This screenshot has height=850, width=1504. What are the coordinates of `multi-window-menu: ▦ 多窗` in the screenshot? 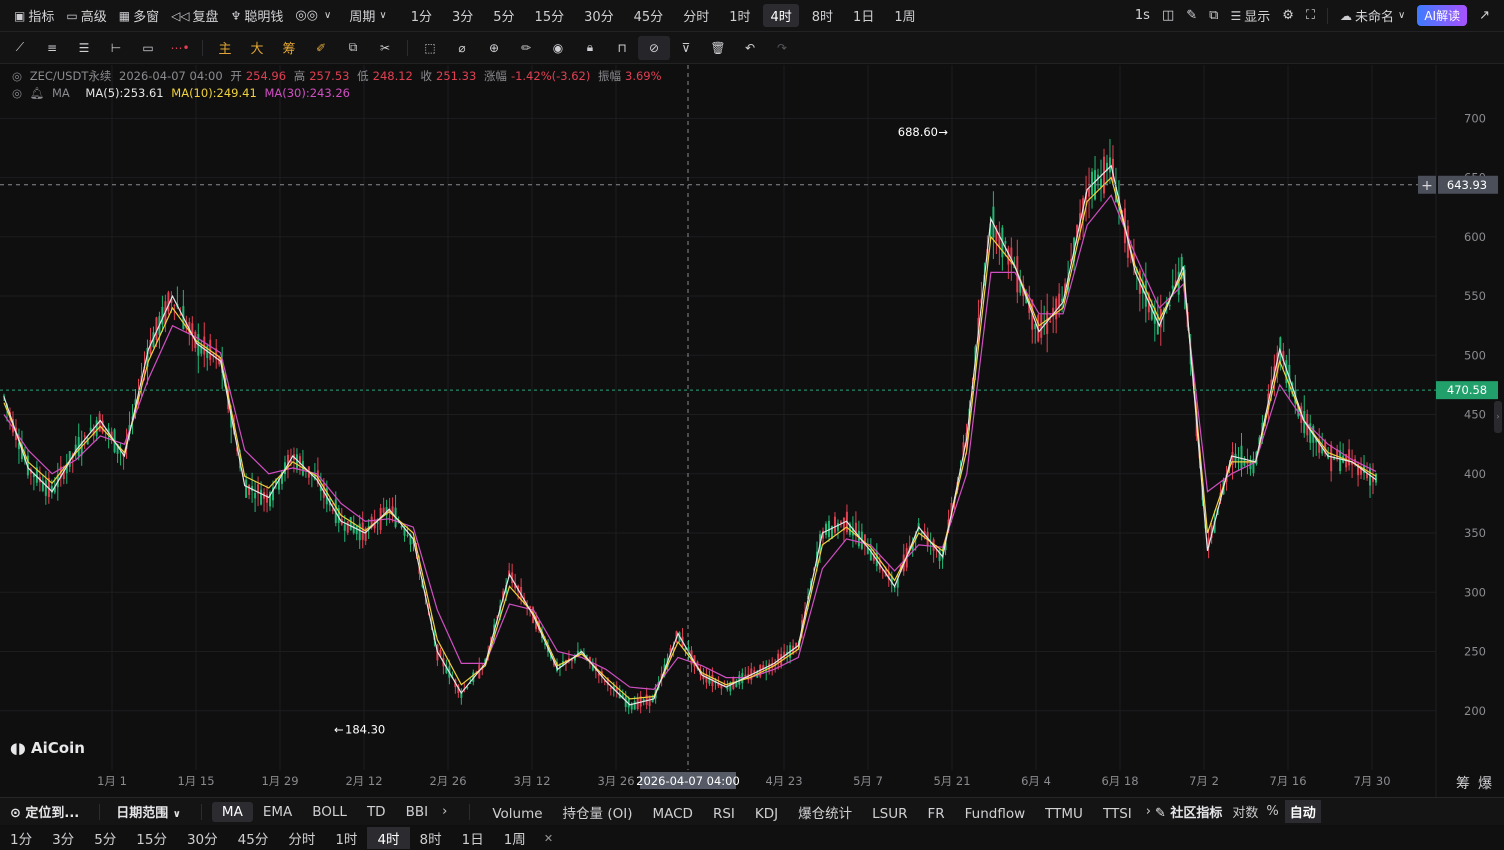 It's located at (139, 16).